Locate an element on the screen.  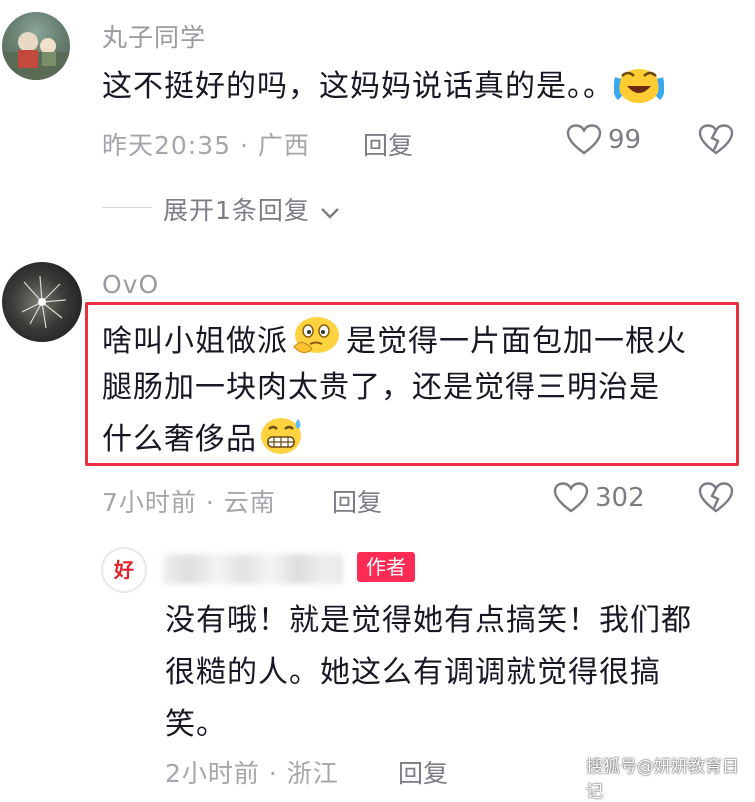
grimace-sweat-emoji-icon is located at coordinates (282, 443).